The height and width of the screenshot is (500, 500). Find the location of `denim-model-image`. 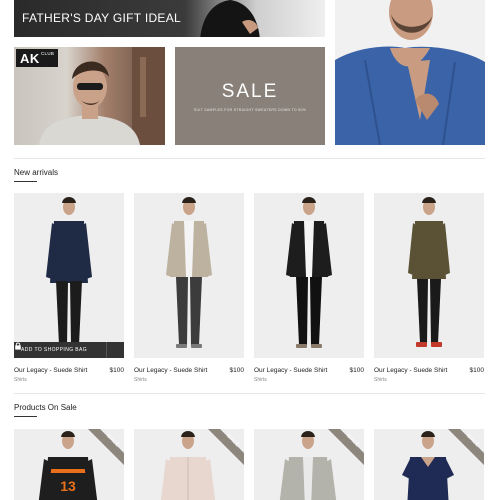

denim-model-image is located at coordinates (410, 72).